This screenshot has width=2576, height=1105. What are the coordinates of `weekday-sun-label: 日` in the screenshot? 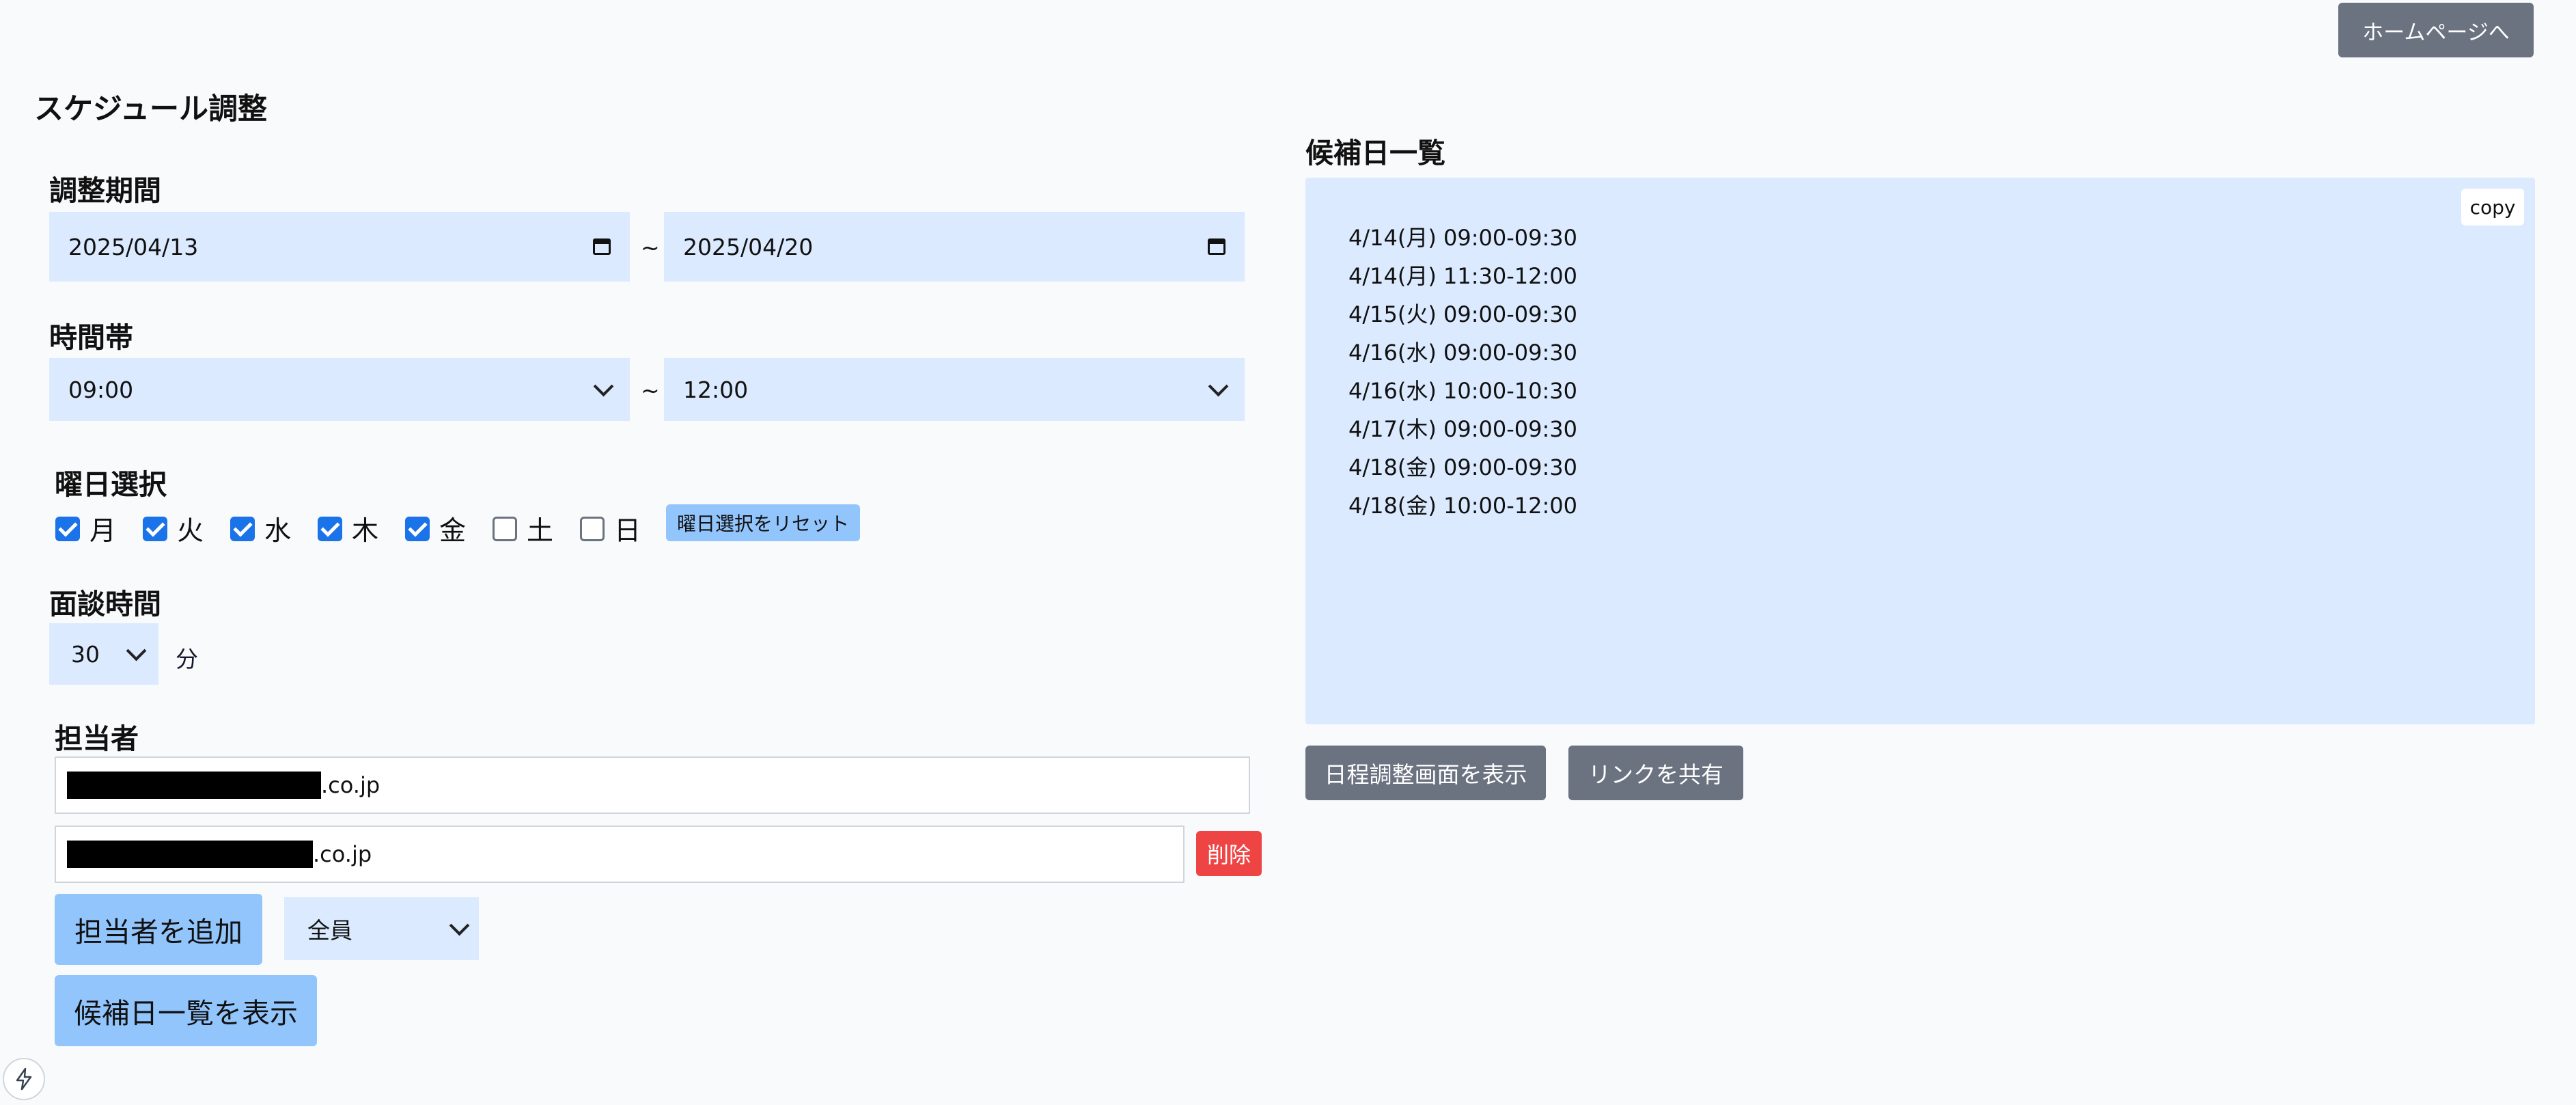 It's located at (627, 531).